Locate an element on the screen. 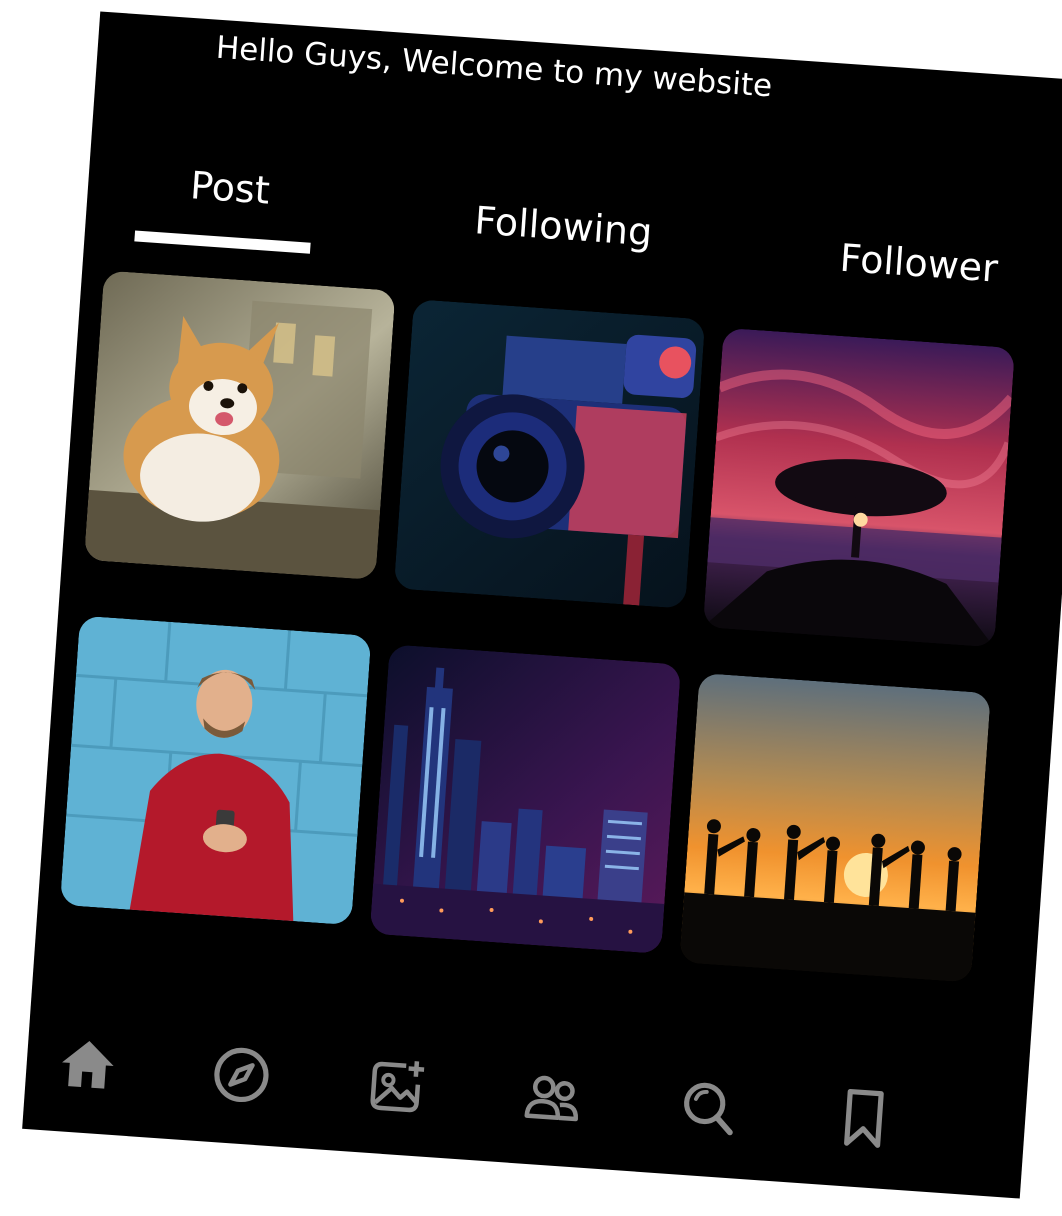 The image size is (1062, 1216). post-image-corgi is located at coordinates (240, 425).